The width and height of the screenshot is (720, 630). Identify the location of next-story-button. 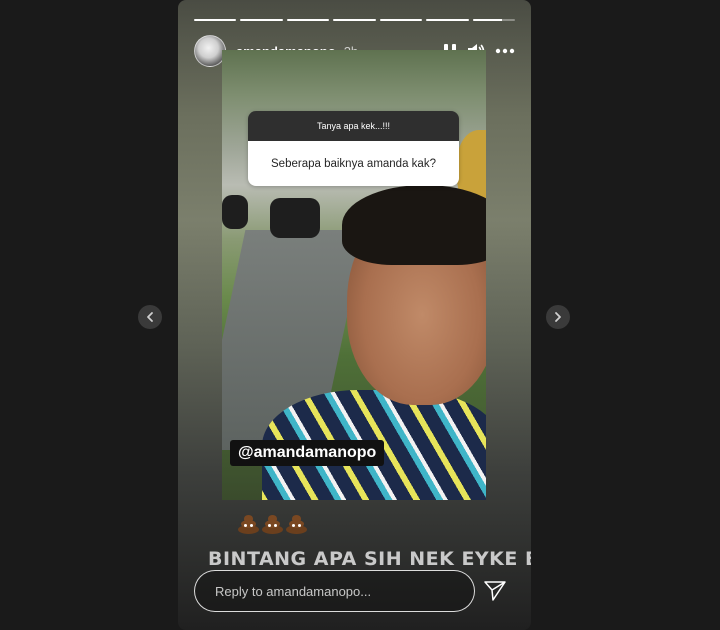
(558, 317).